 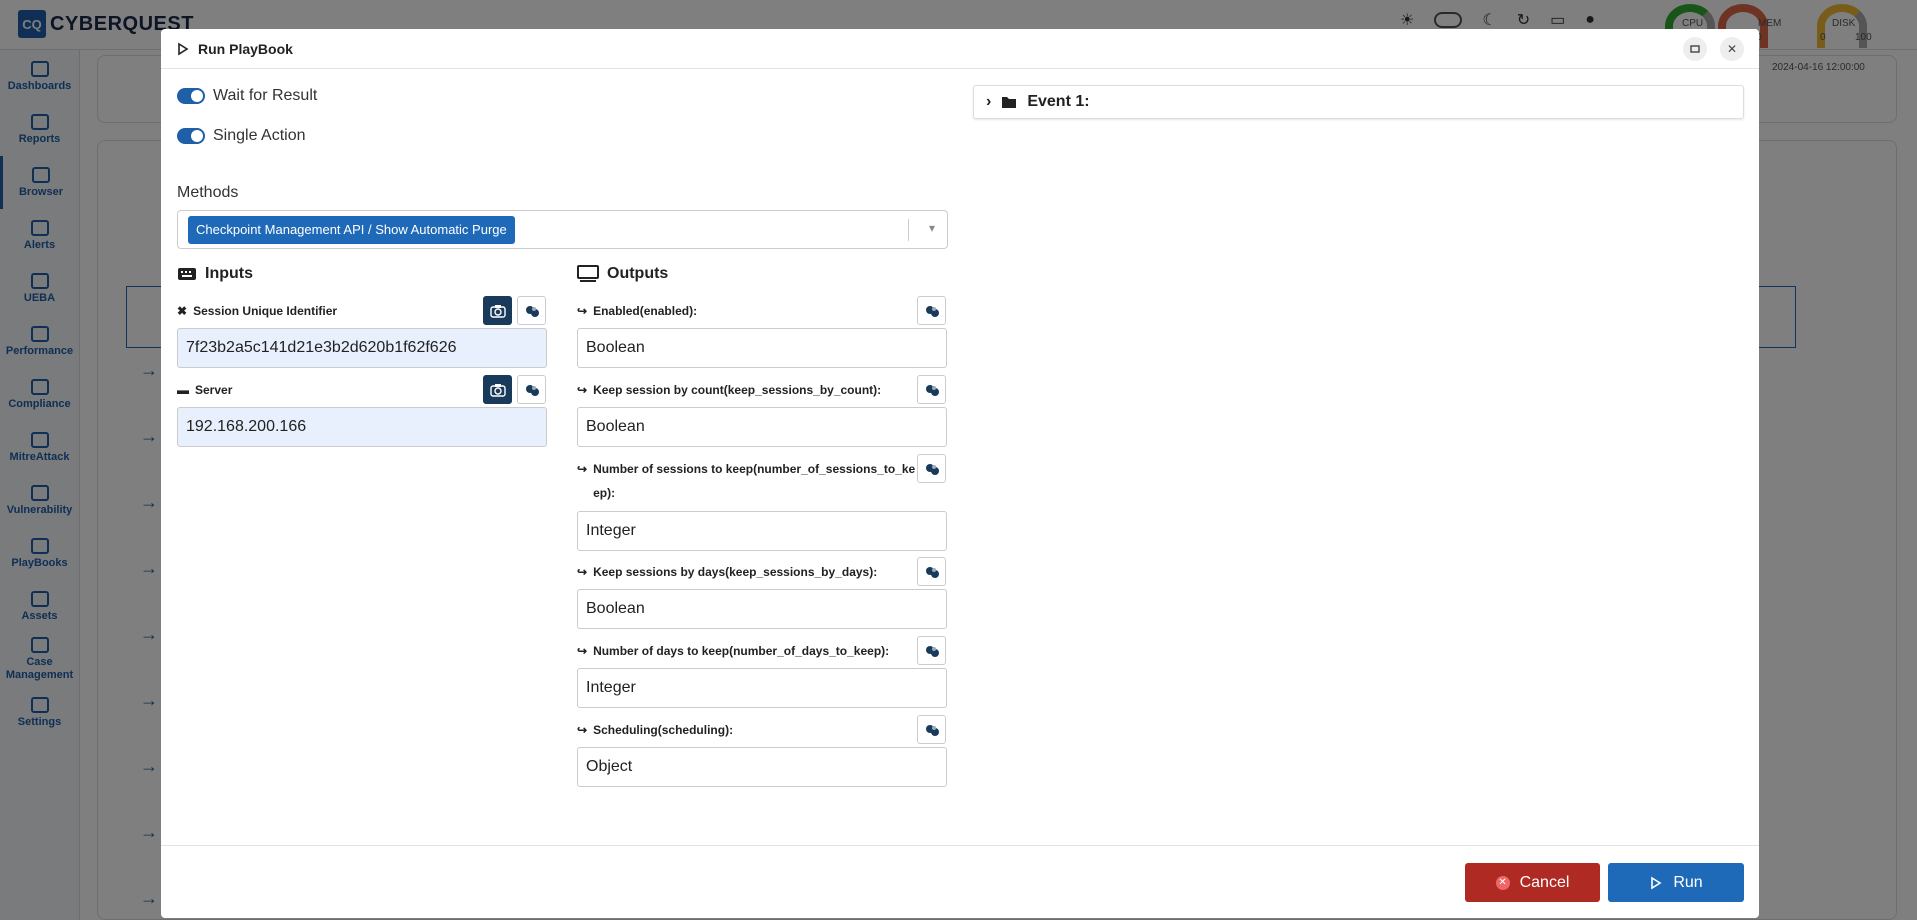 I want to click on modal-header: Run PlayBook ✕, so click(x=960, y=49).